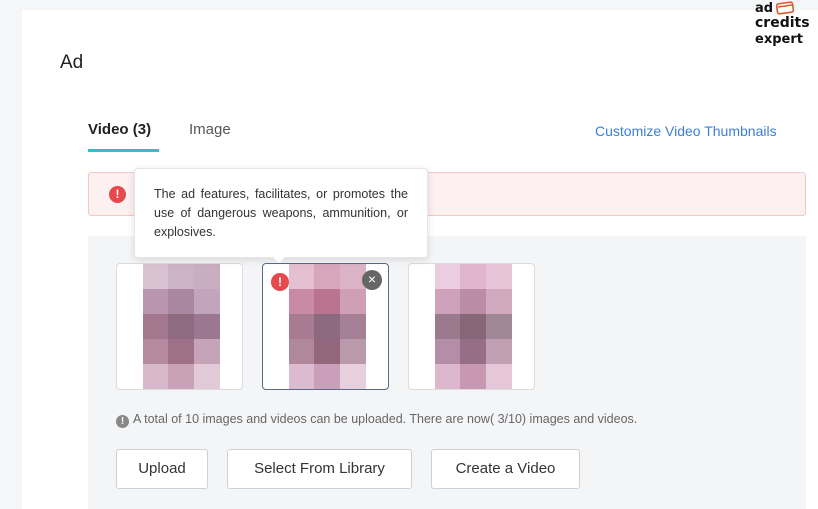  Describe the element at coordinates (72, 62) in the screenshot. I see `section-title: Ad` at that location.